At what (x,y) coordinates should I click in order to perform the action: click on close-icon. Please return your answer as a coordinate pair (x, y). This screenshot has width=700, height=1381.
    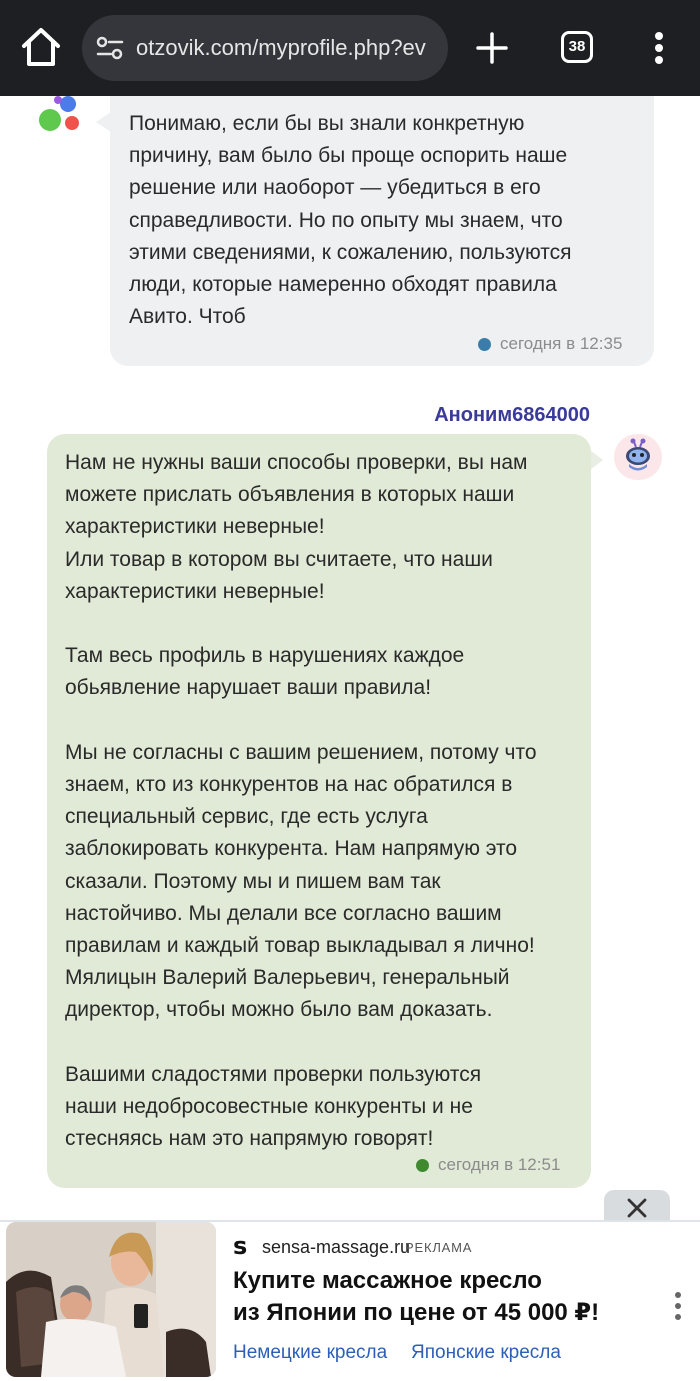
    Looking at the image, I should click on (637, 1208).